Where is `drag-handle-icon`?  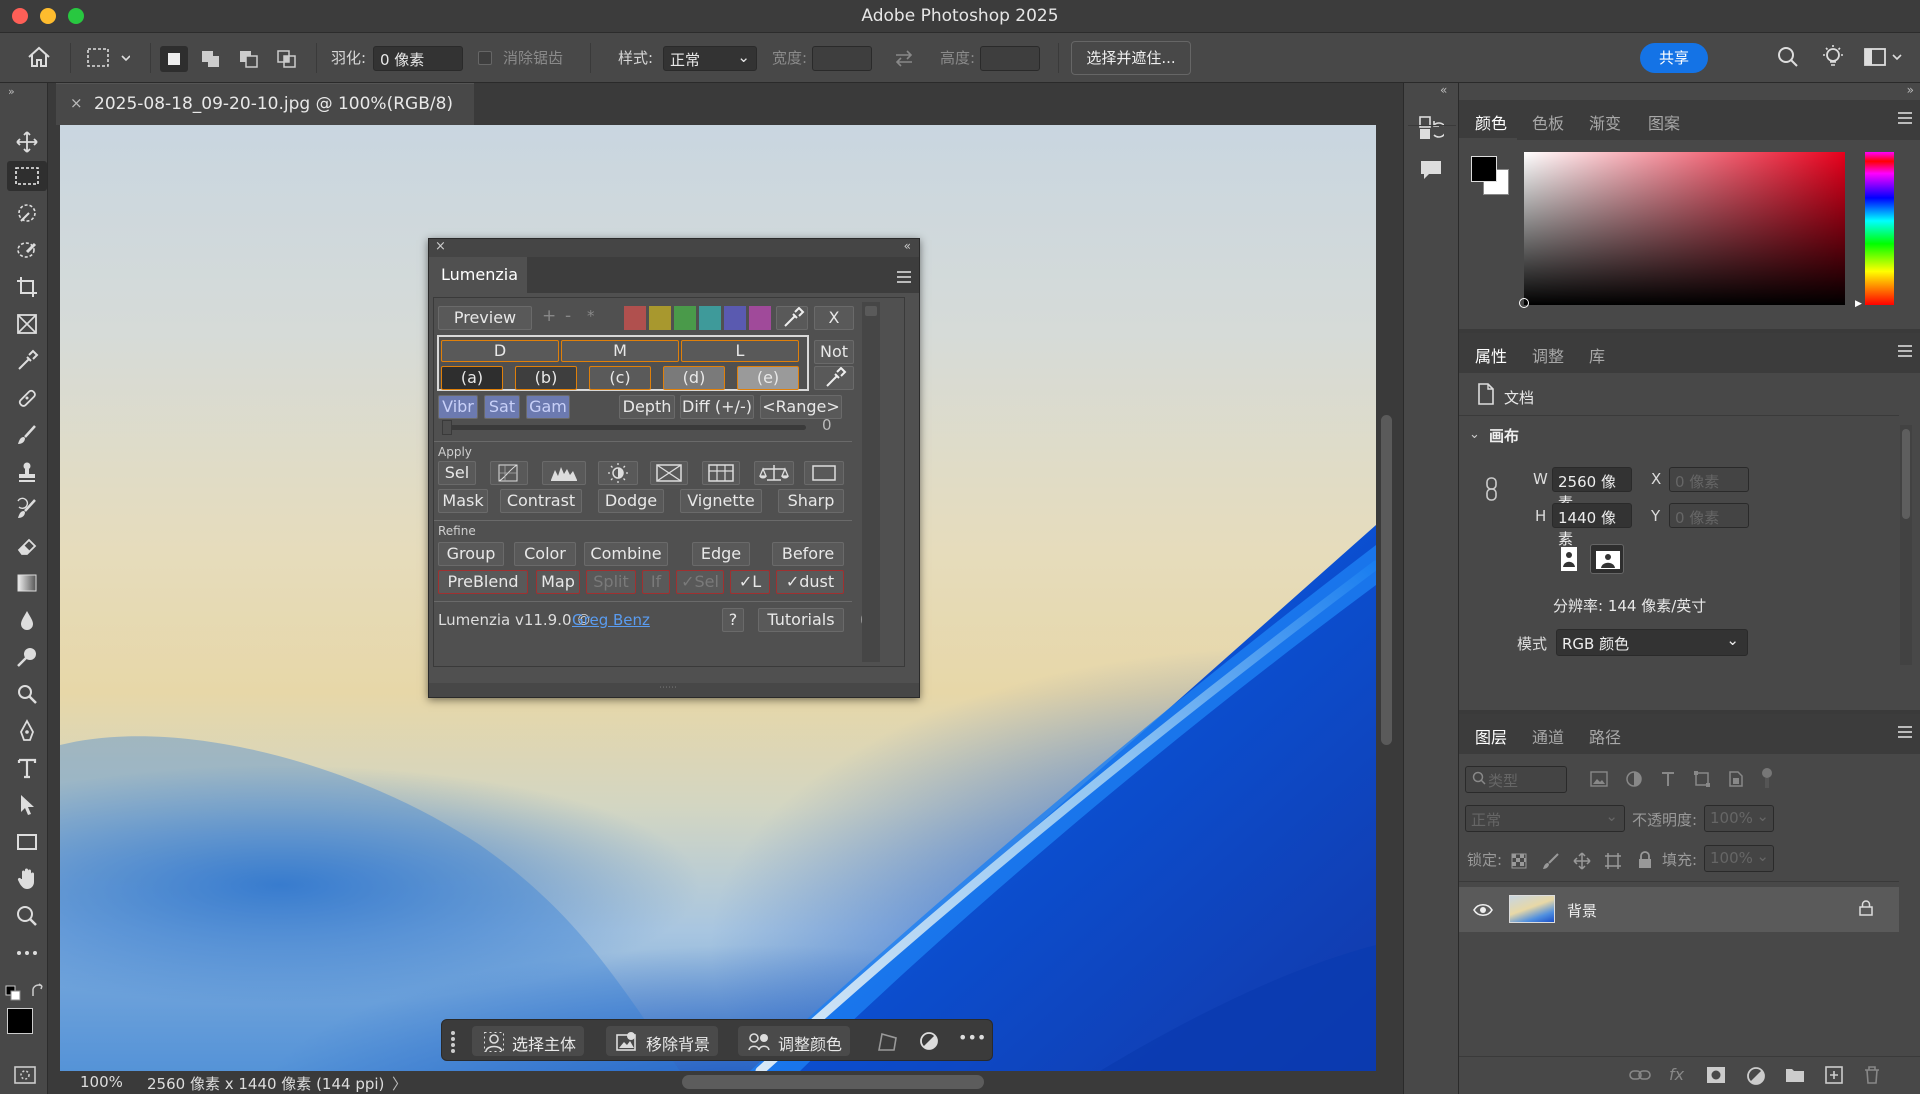
drag-handle-icon is located at coordinates (453, 1042).